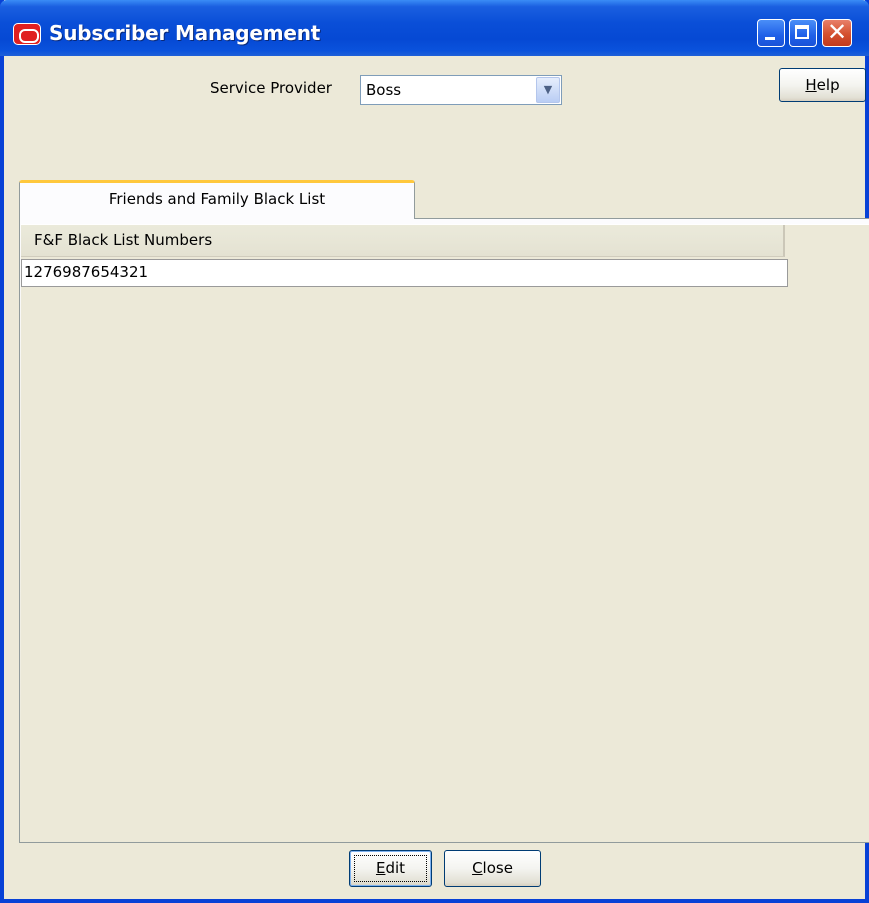 The image size is (869, 903). Describe the element at coordinates (811, 85) in the screenshot. I see `help-mnemonic: H` at that location.